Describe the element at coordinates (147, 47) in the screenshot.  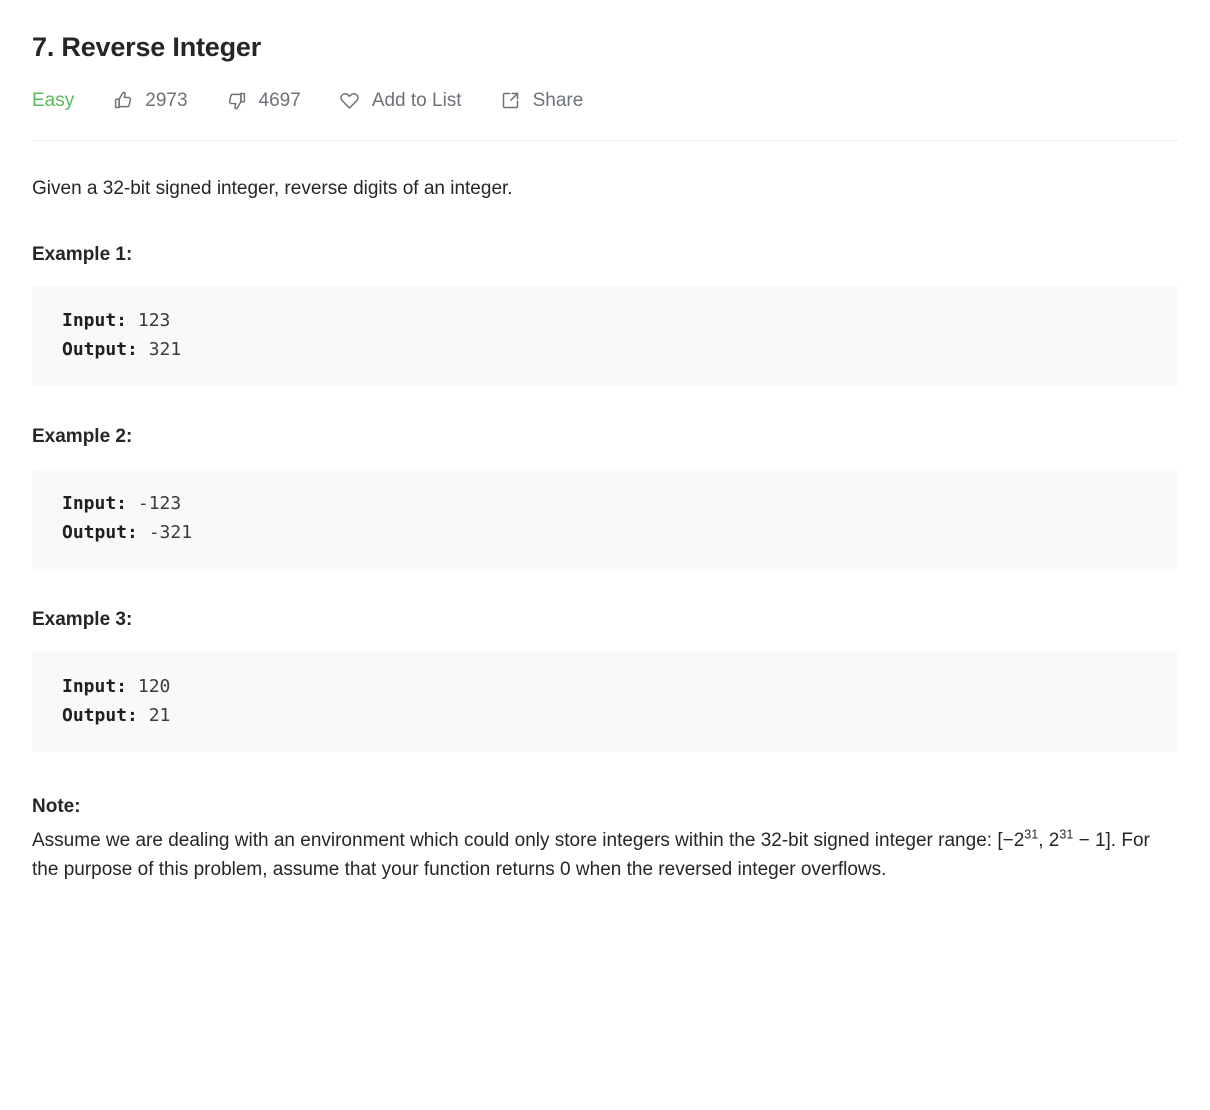
I see `page-title: 7. Reverse Integer` at that location.